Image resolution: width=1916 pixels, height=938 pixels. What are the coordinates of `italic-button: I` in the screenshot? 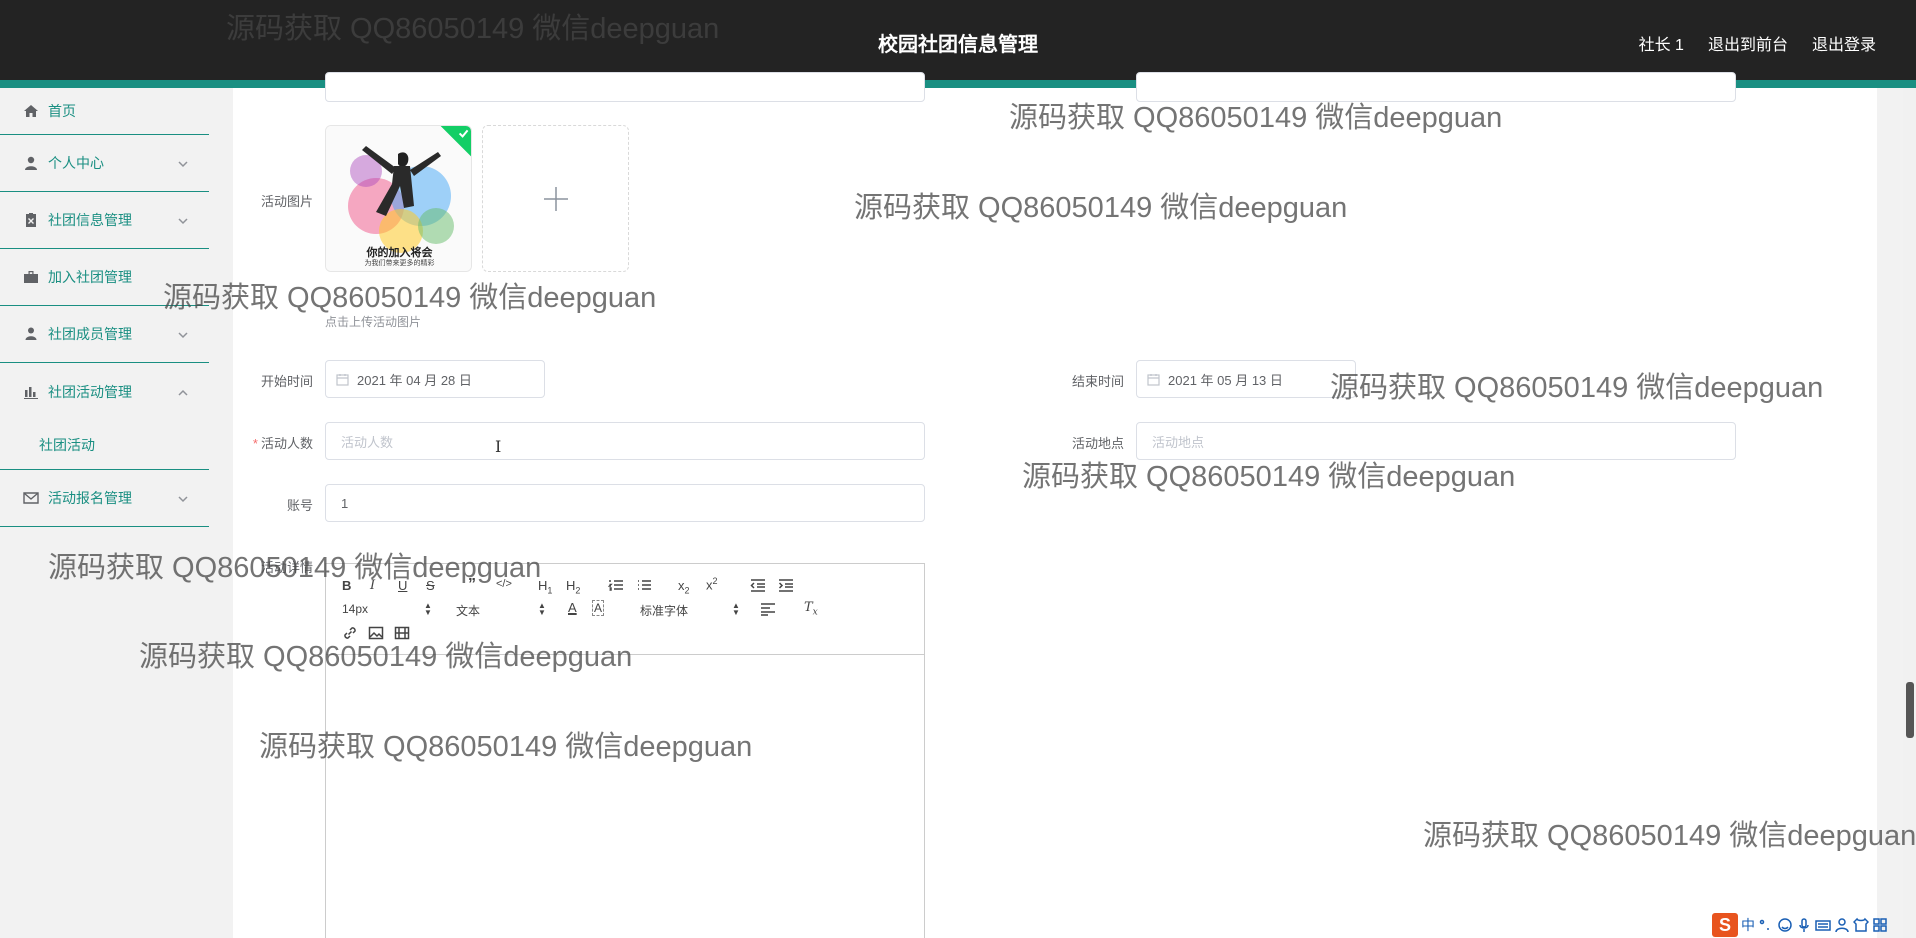 It's located at (372, 585).